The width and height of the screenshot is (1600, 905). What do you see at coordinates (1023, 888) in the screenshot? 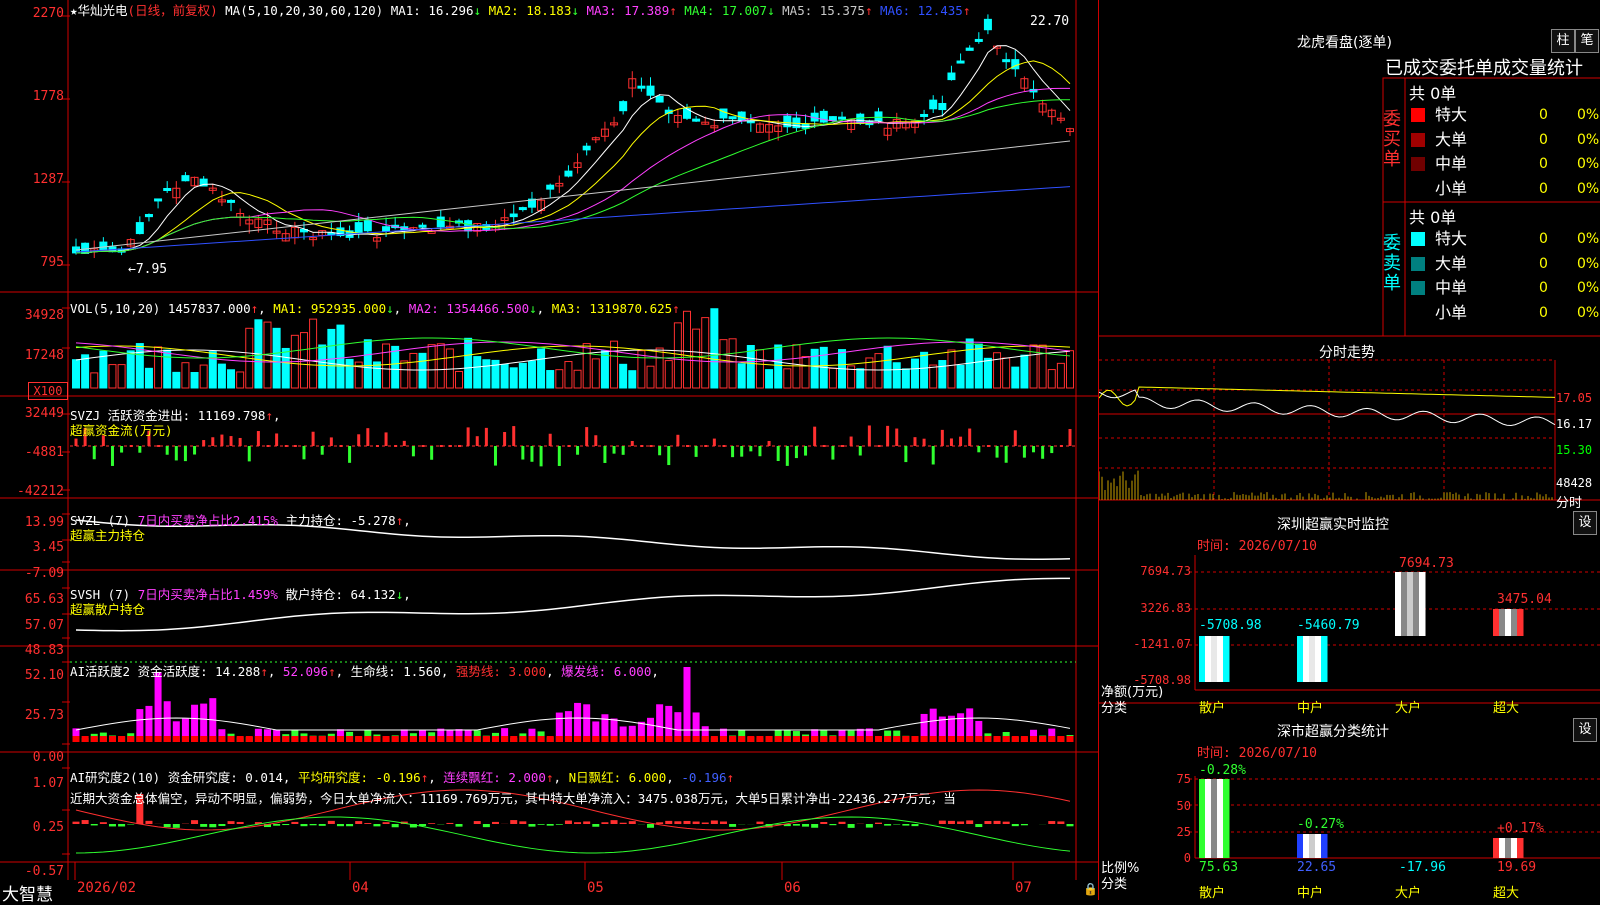
I see `x-axis-label: 07` at bounding box center [1023, 888].